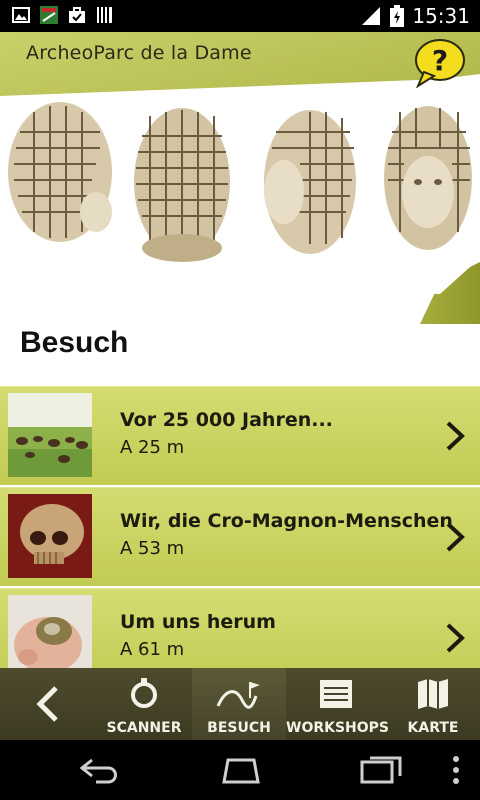 The image size is (480, 800). Describe the element at coordinates (152, 649) in the screenshot. I see `station-distance: A 61 m` at that location.